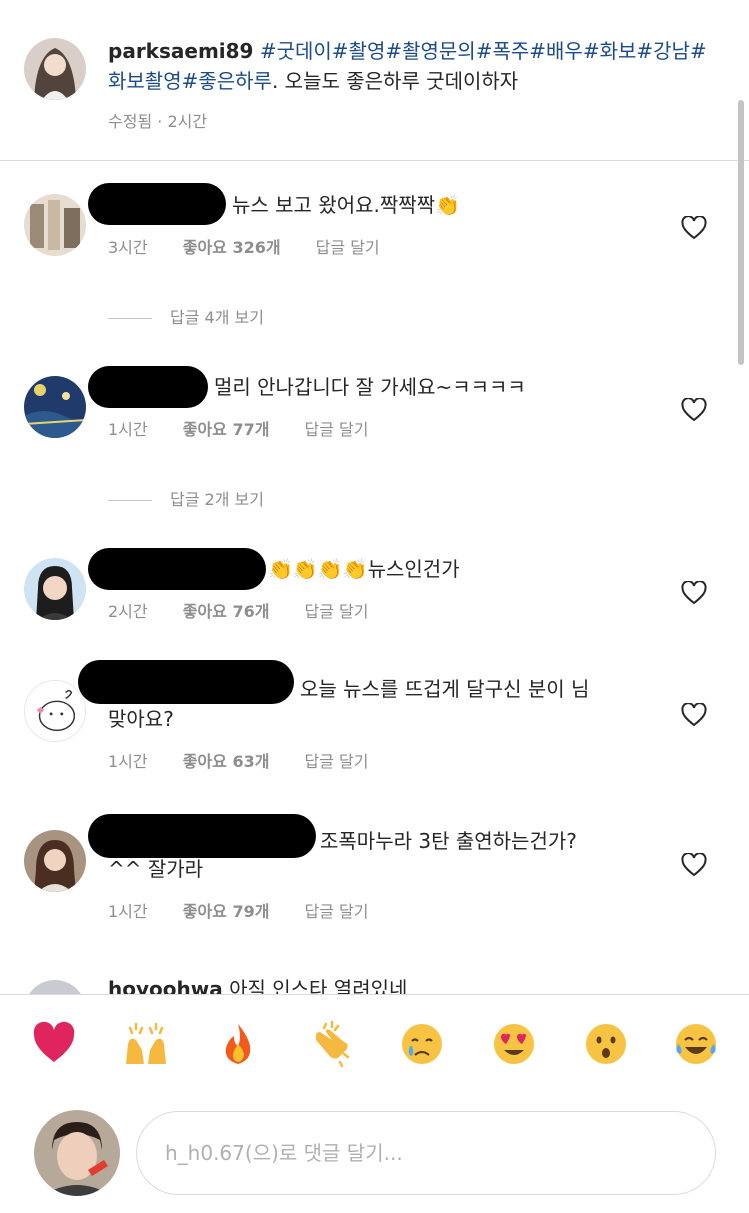 This screenshot has height=1213, width=749. What do you see at coordinates (187, 121) in the screenshot?
I see `post-time: 2시간` at bounding box center [187, 121].